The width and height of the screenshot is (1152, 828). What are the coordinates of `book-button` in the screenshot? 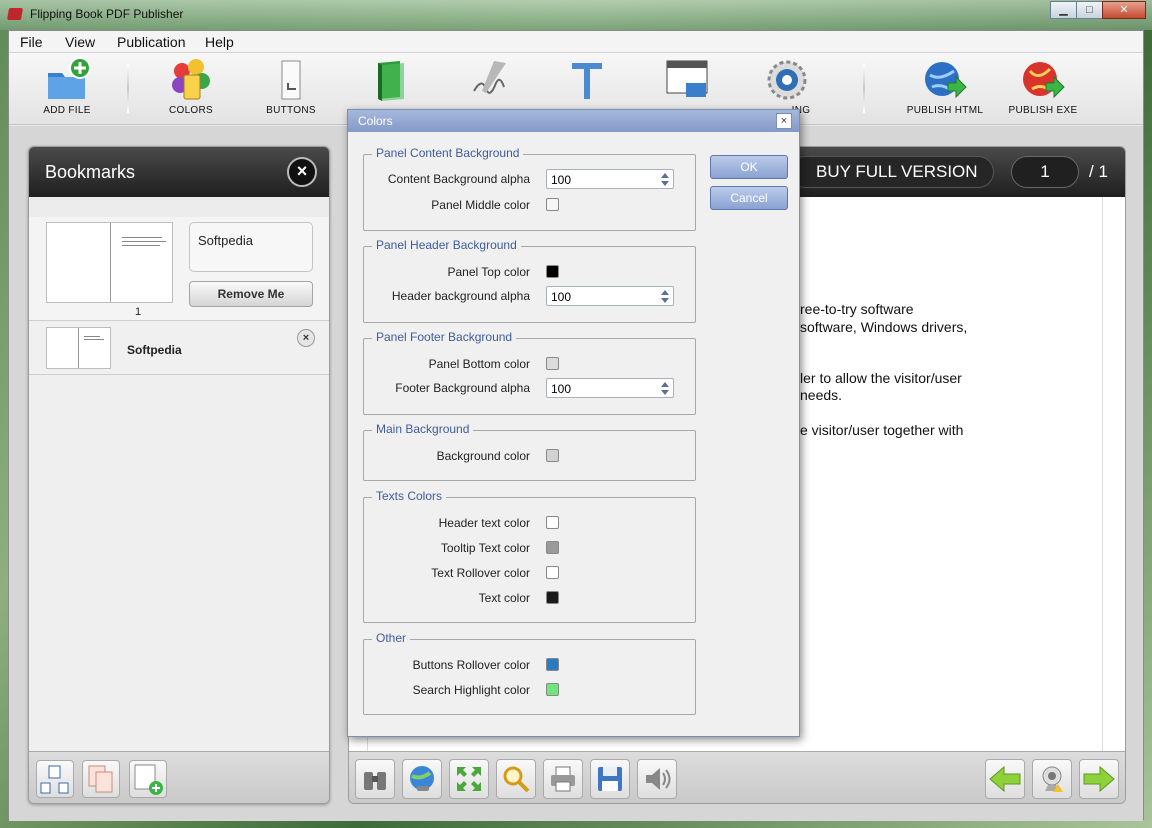 It's located at (391, 81).